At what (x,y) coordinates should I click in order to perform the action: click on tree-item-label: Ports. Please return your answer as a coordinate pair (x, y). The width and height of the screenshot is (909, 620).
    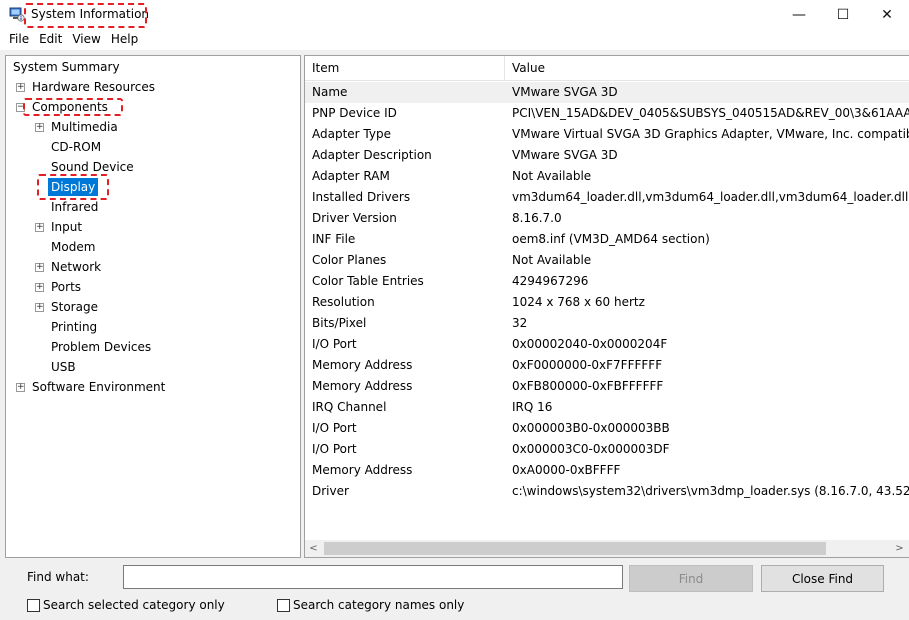
    Looking at the image, I should click on (66, 287).